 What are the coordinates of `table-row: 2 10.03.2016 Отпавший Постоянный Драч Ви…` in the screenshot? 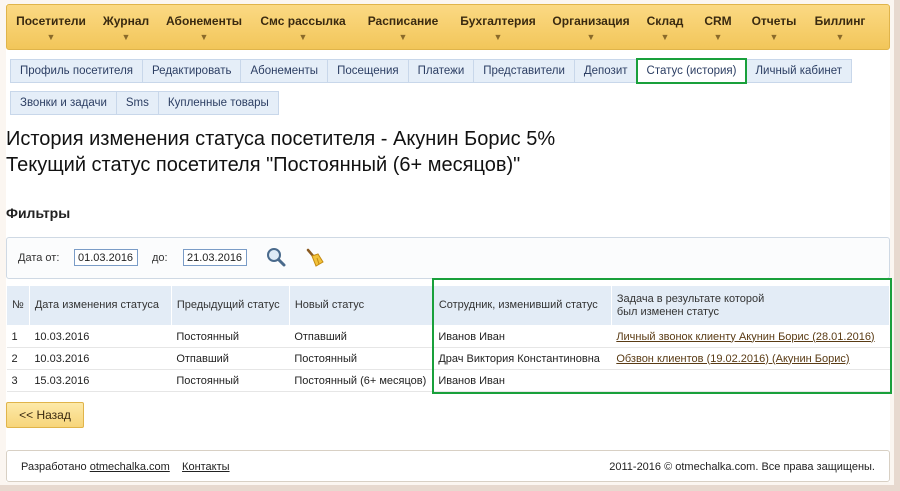 It's located at (448, 358).